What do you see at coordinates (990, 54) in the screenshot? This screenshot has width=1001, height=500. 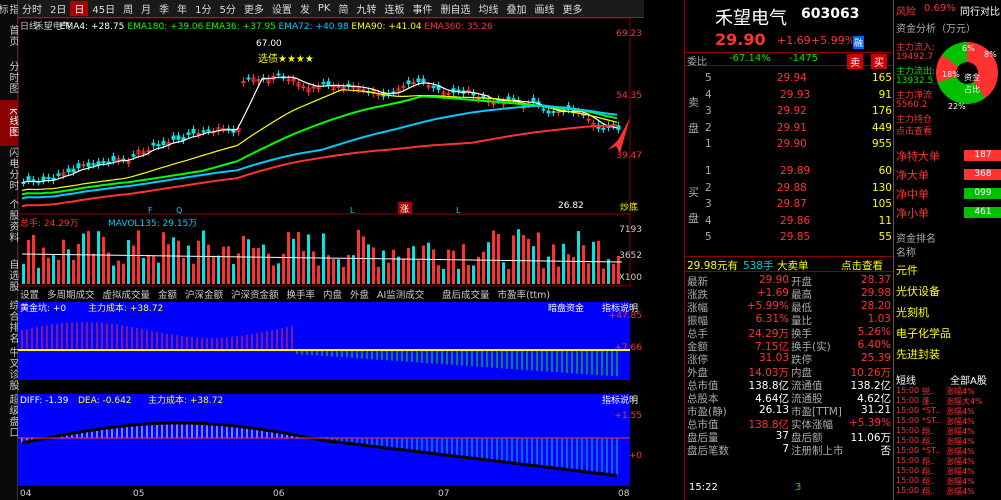 I see `pie-label: 8%` at bounding box center [990, 54].